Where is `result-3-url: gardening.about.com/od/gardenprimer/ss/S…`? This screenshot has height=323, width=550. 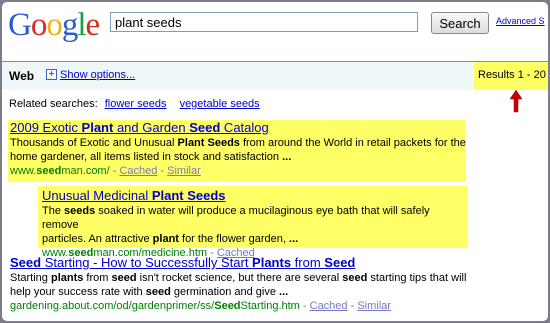
result-3-url: gardening.about.com/od/gardenprimer/ss/S… is located at coordinates (200, 306).